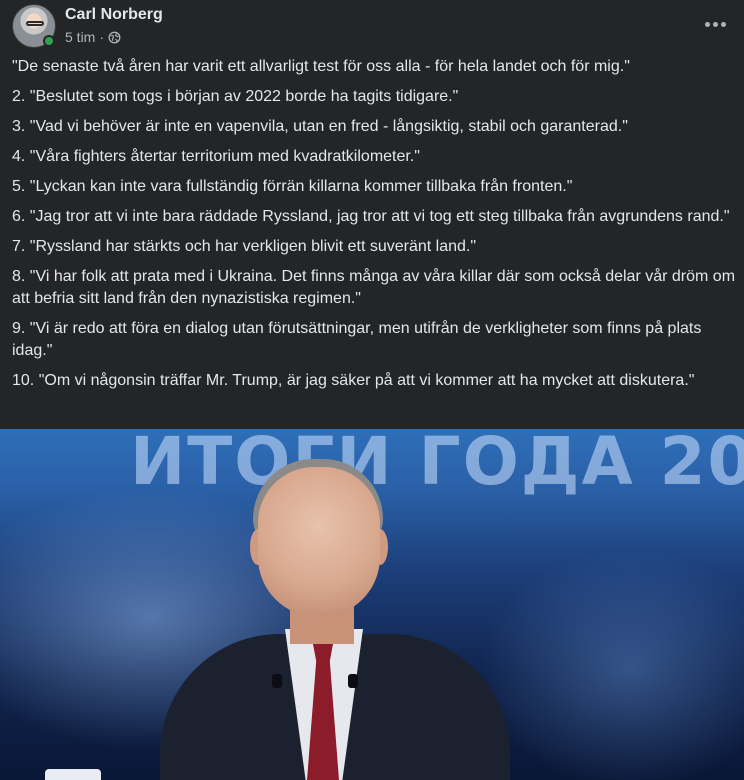  I want to click on globe-icon, so click(114, 37).